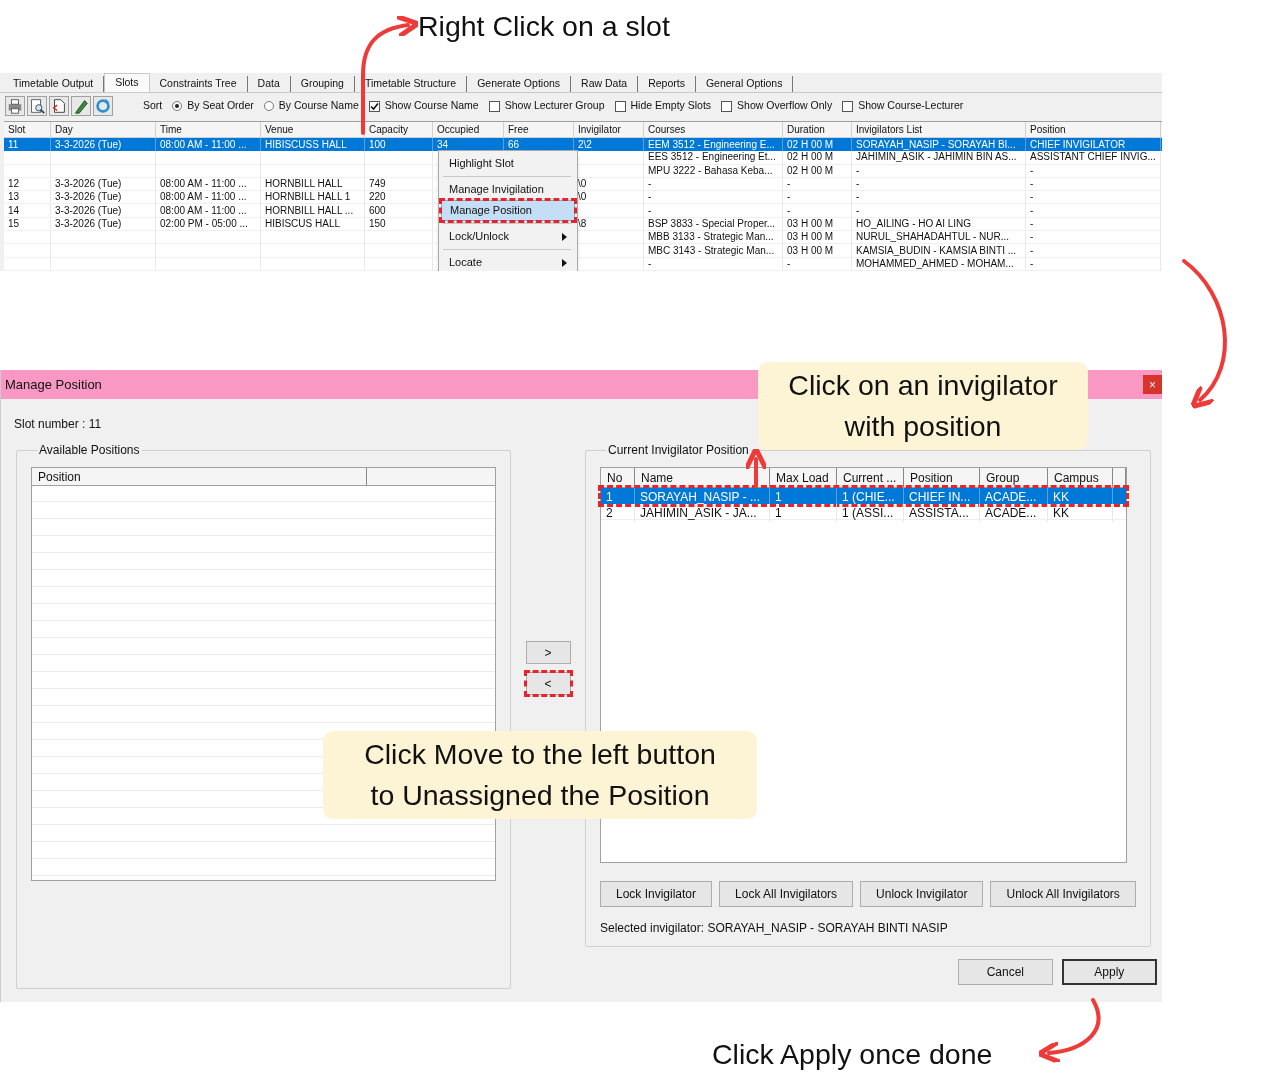 This screenshot has width=1263, height=1077. Describe the element at coordinates (1063, 894) in the screenshot. I see `lock-button: Unlock All Invigilators` at that location.